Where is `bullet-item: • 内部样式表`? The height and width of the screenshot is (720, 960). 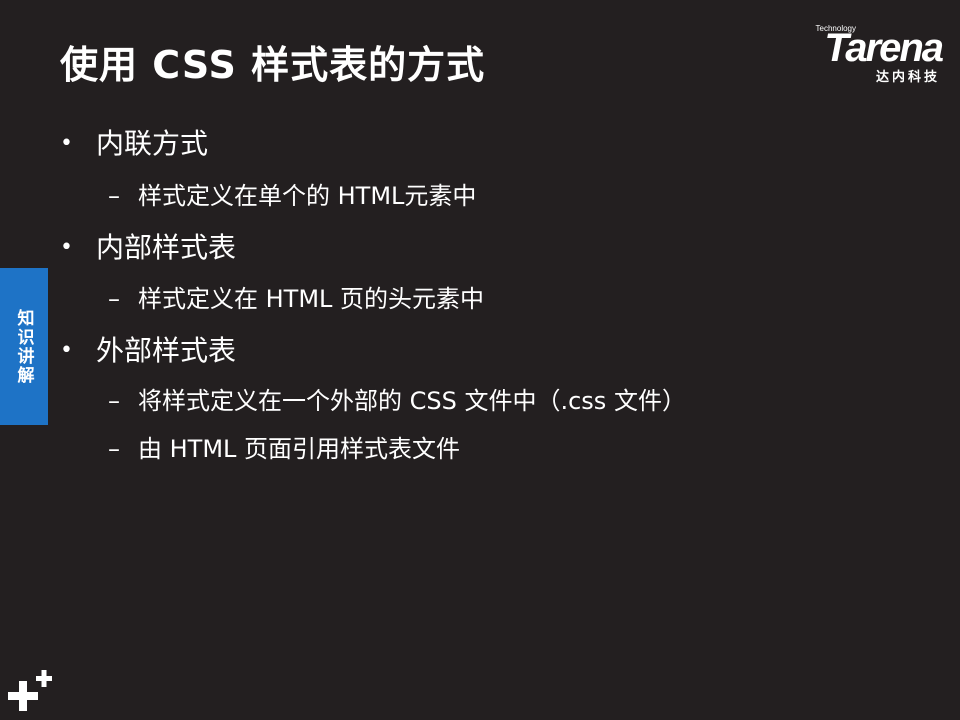
bullet-item: • 内部样式表 is located at coordinates (148, 246).